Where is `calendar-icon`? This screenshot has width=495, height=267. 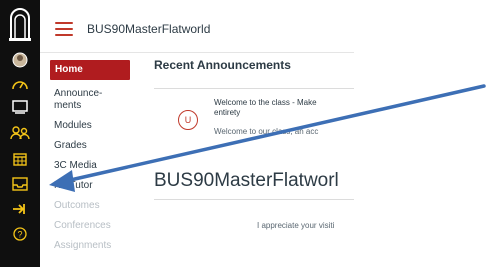
calendar-icon is located at coordinates (20, 159).